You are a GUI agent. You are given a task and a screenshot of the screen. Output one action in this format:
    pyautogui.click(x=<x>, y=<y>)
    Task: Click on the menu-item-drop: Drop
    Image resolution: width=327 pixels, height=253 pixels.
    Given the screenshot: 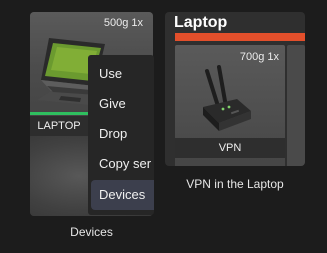 What is the action you would take?
    pyautogui.click(x=122, y=134)
    